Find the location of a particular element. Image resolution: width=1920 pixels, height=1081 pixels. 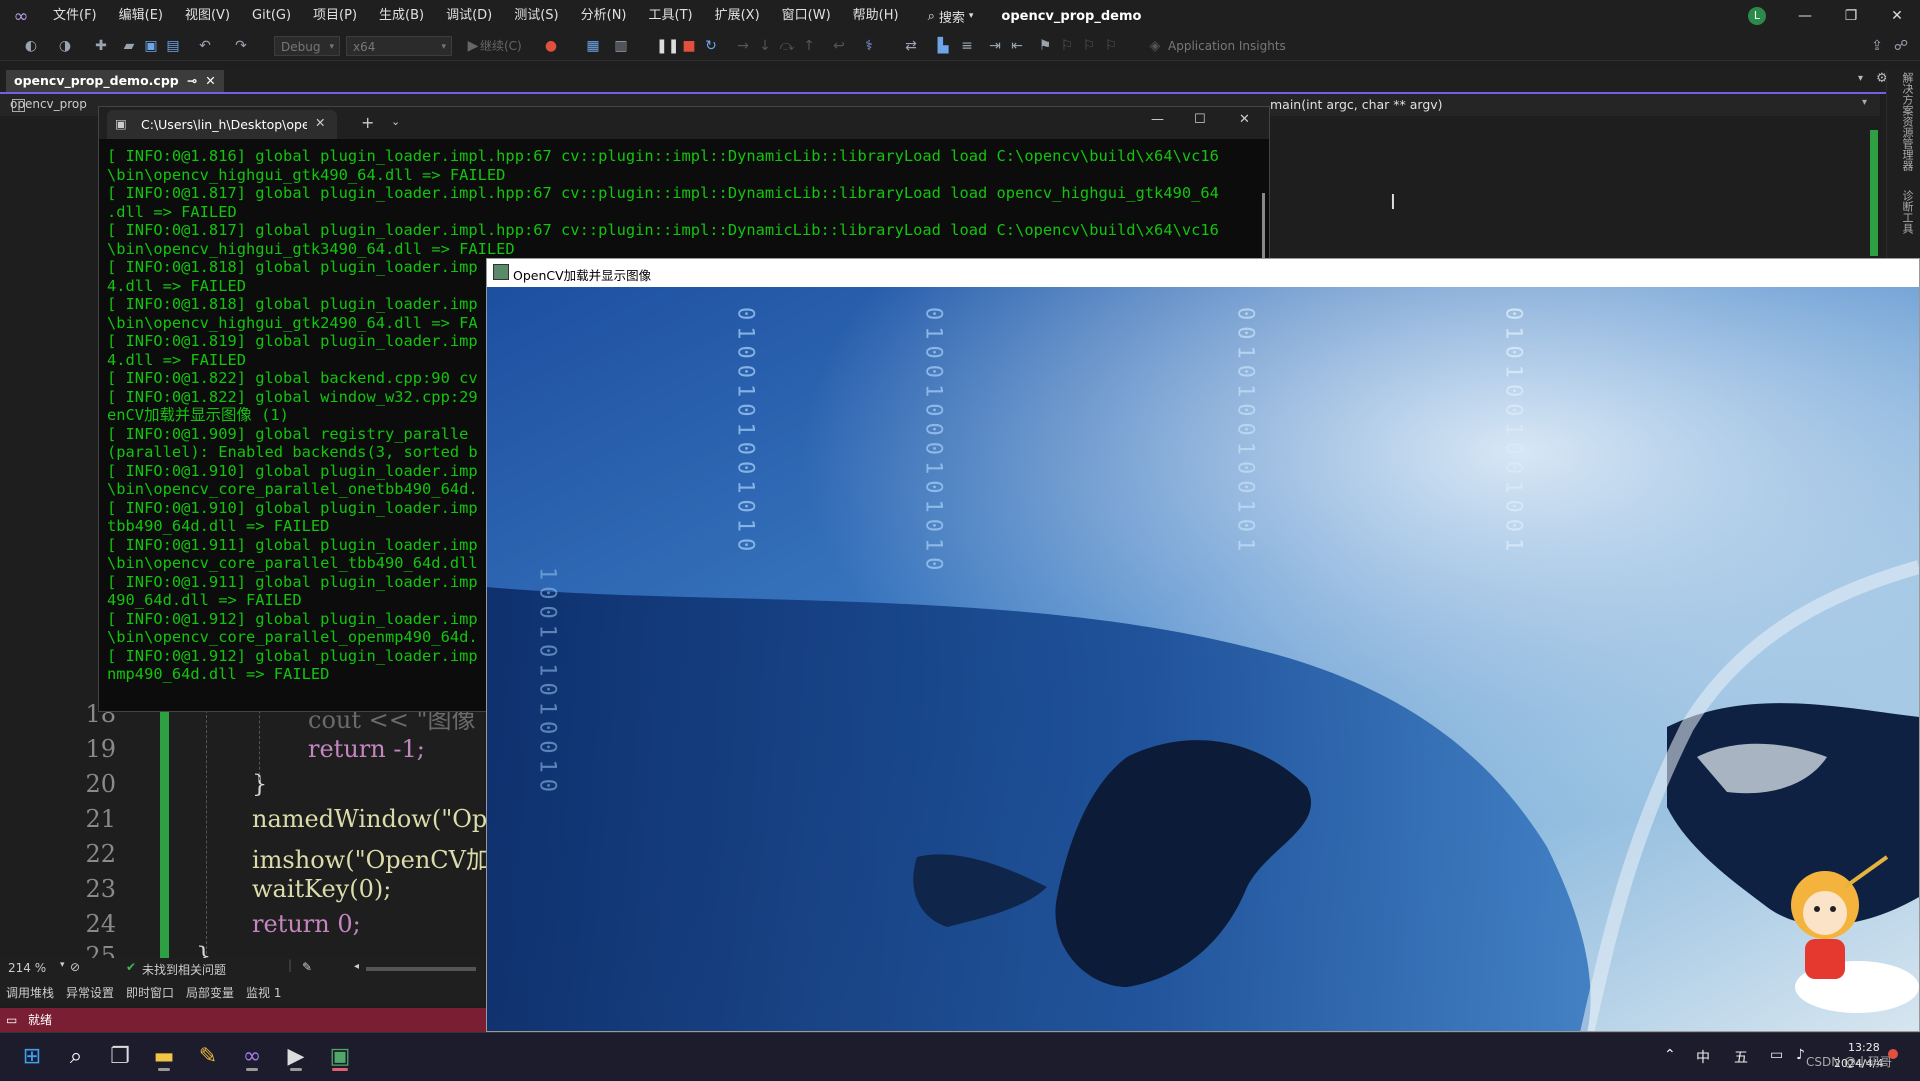

search-icon: ⌕ is located at coordinates (76, 1057).